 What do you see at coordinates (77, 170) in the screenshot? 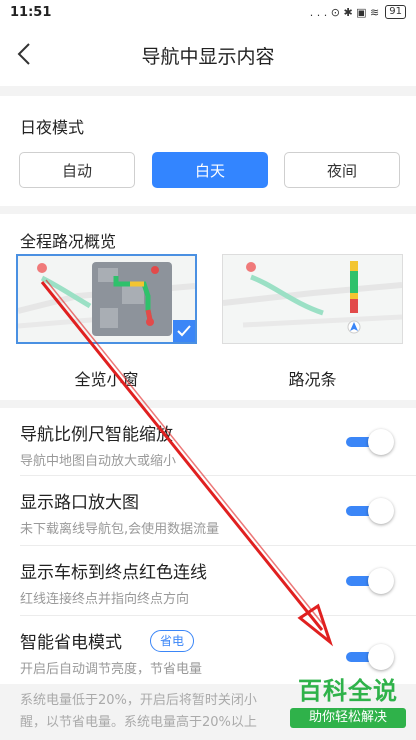
I see `mode-auto-button: 自动` at bounding box center [77, 170].